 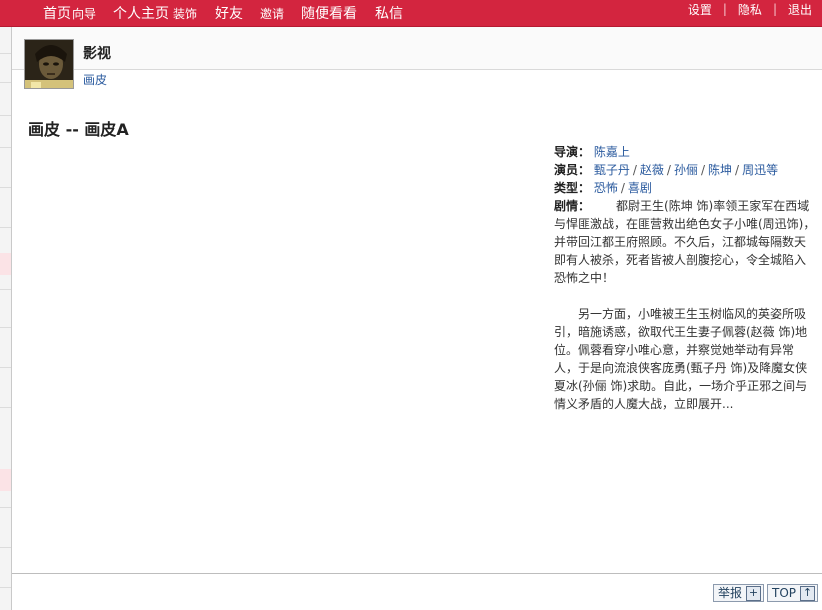 I want to click on privacy-link: 隐私, so click(x=750, y=9).